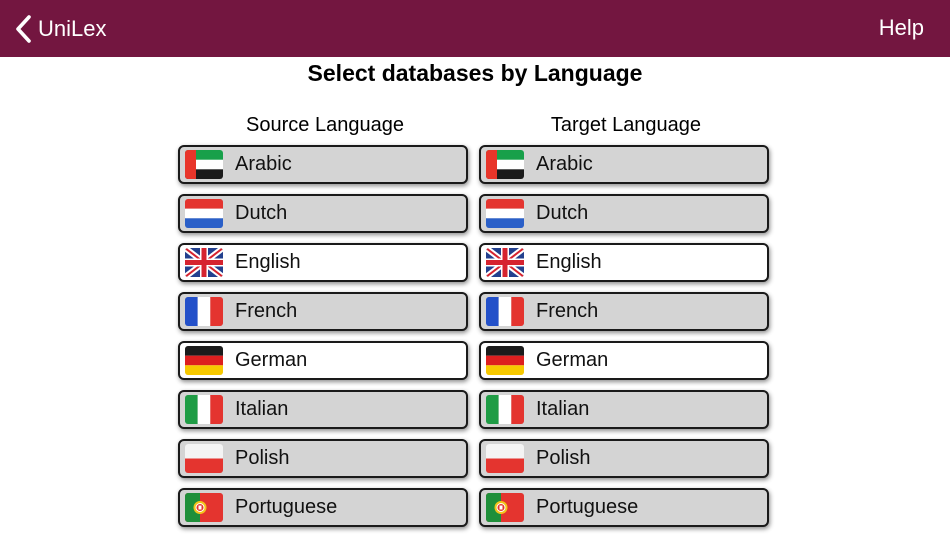 The image size is (950, 534). What do you see at coordinates (624, 360) in the screenshot?
I see `target-language-german: German` at bounding box center [624, 360].